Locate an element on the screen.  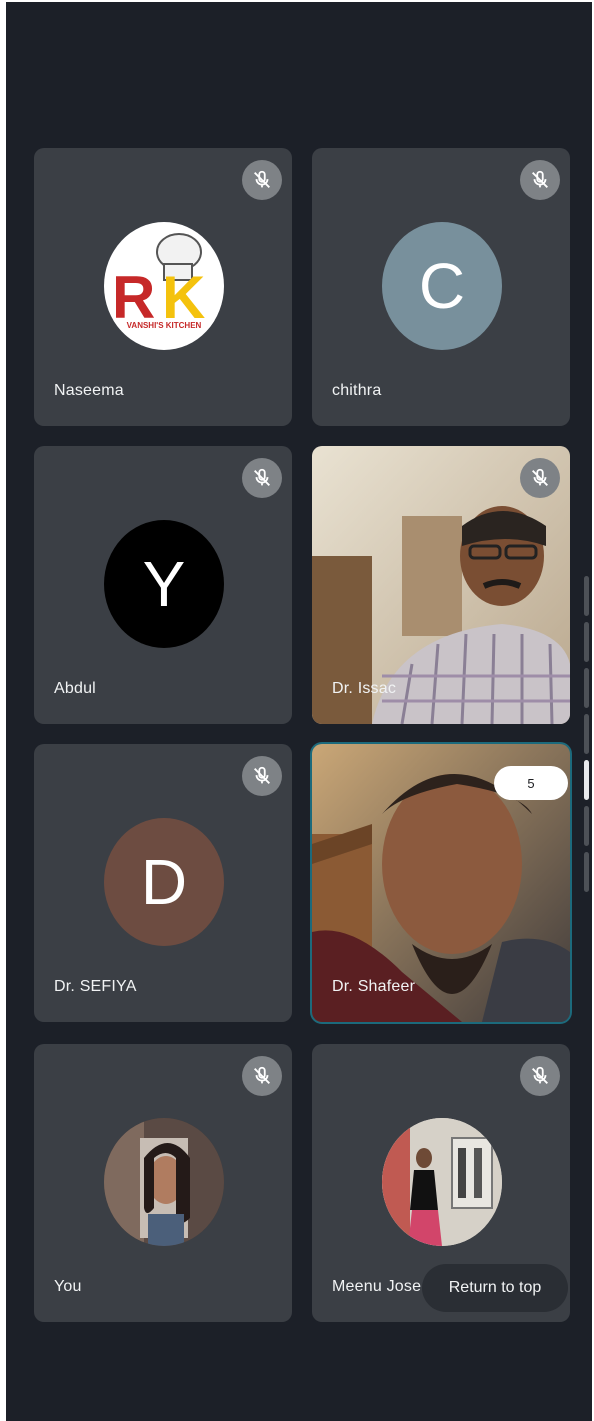
participant-name: Dr. Issac is located at coordinates (364, 688).